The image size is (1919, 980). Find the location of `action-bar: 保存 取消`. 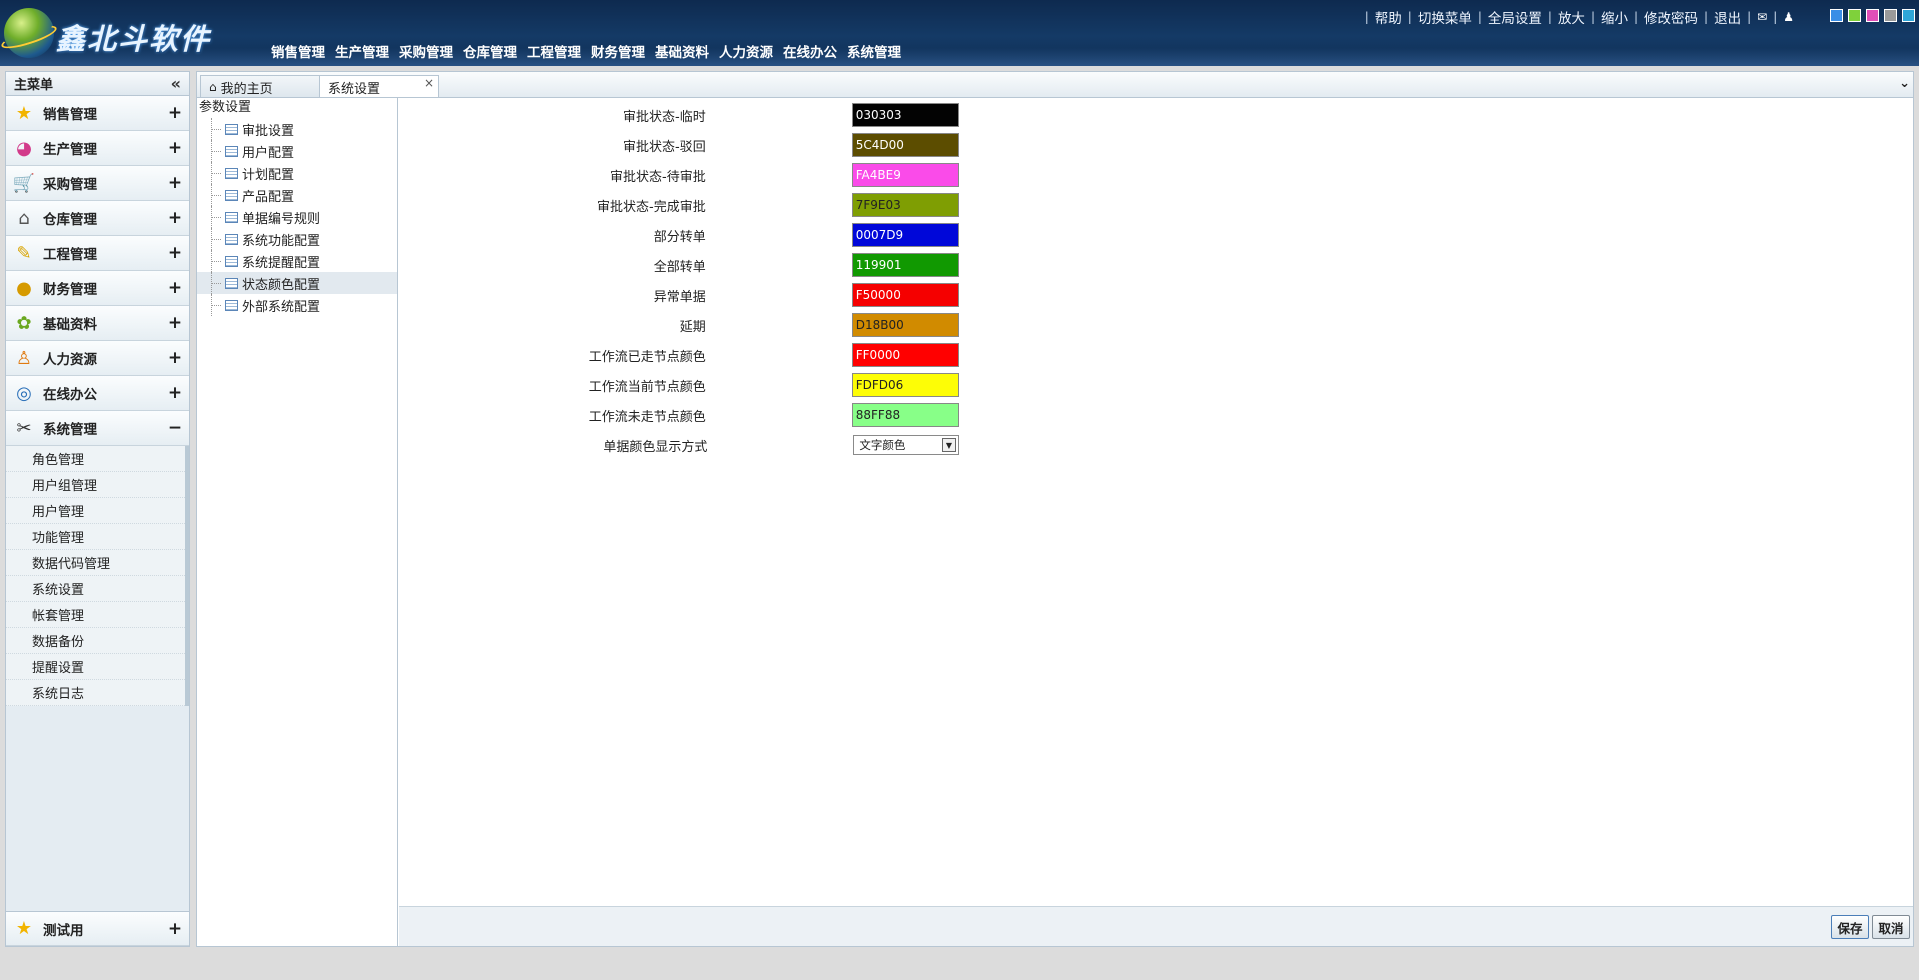

action-bar: 保存 取消 is located at coordinates (1156, 926).